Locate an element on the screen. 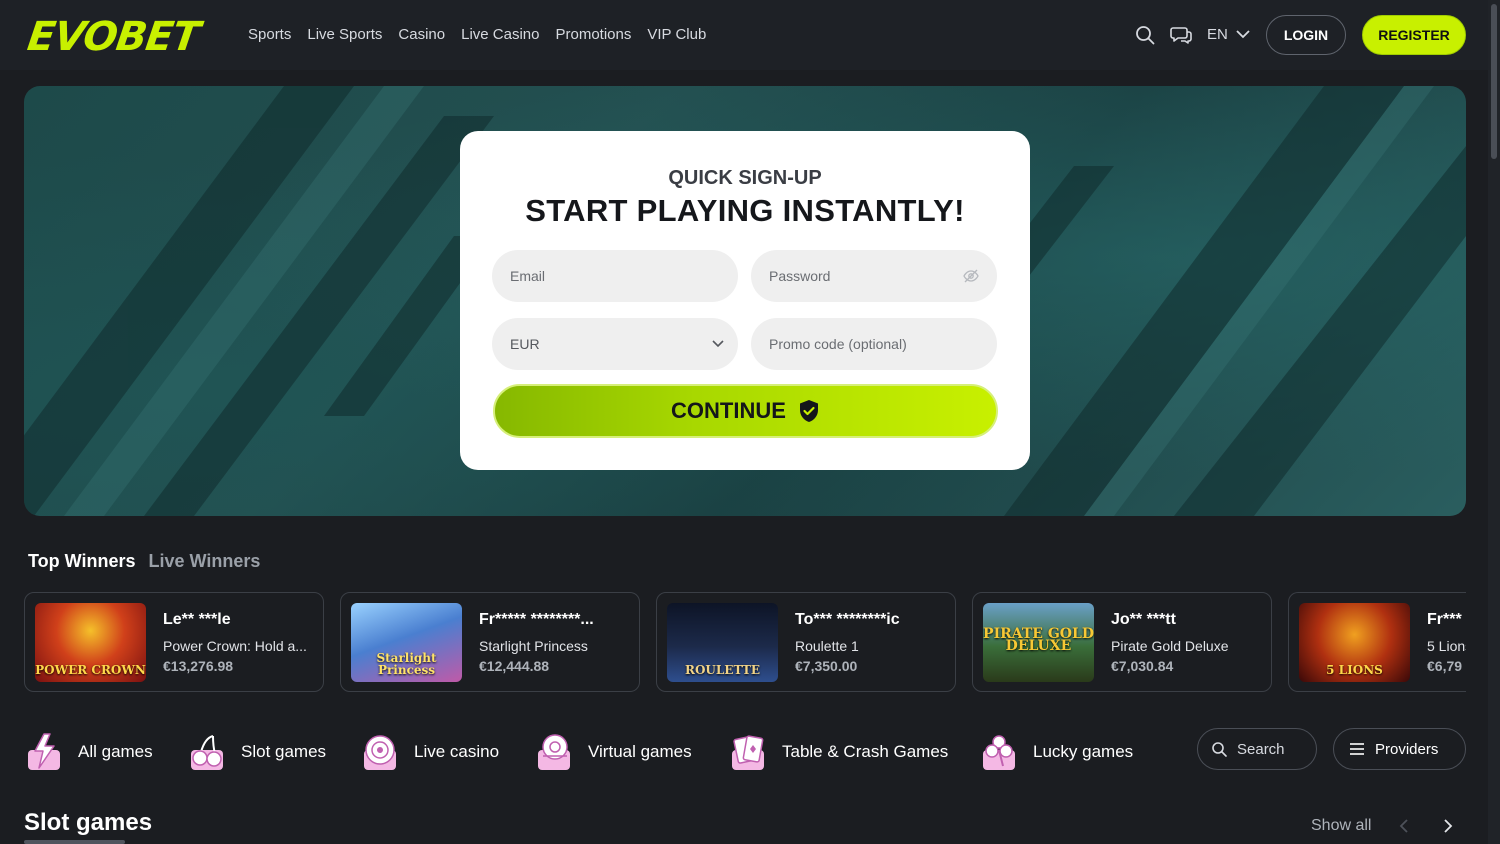 This screenshot has width=1500, height=844. promo-code-field: Promo code (optional) is located at coordinates (874, 344).